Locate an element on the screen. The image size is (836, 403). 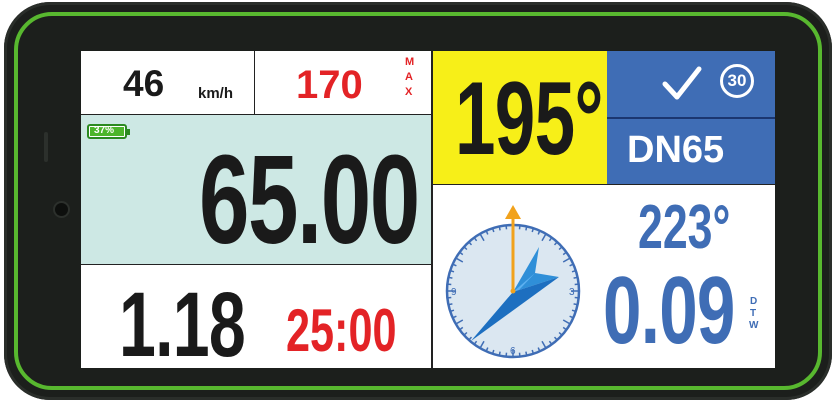
battery-indicator: 37% is located at coordinates (108, 131).